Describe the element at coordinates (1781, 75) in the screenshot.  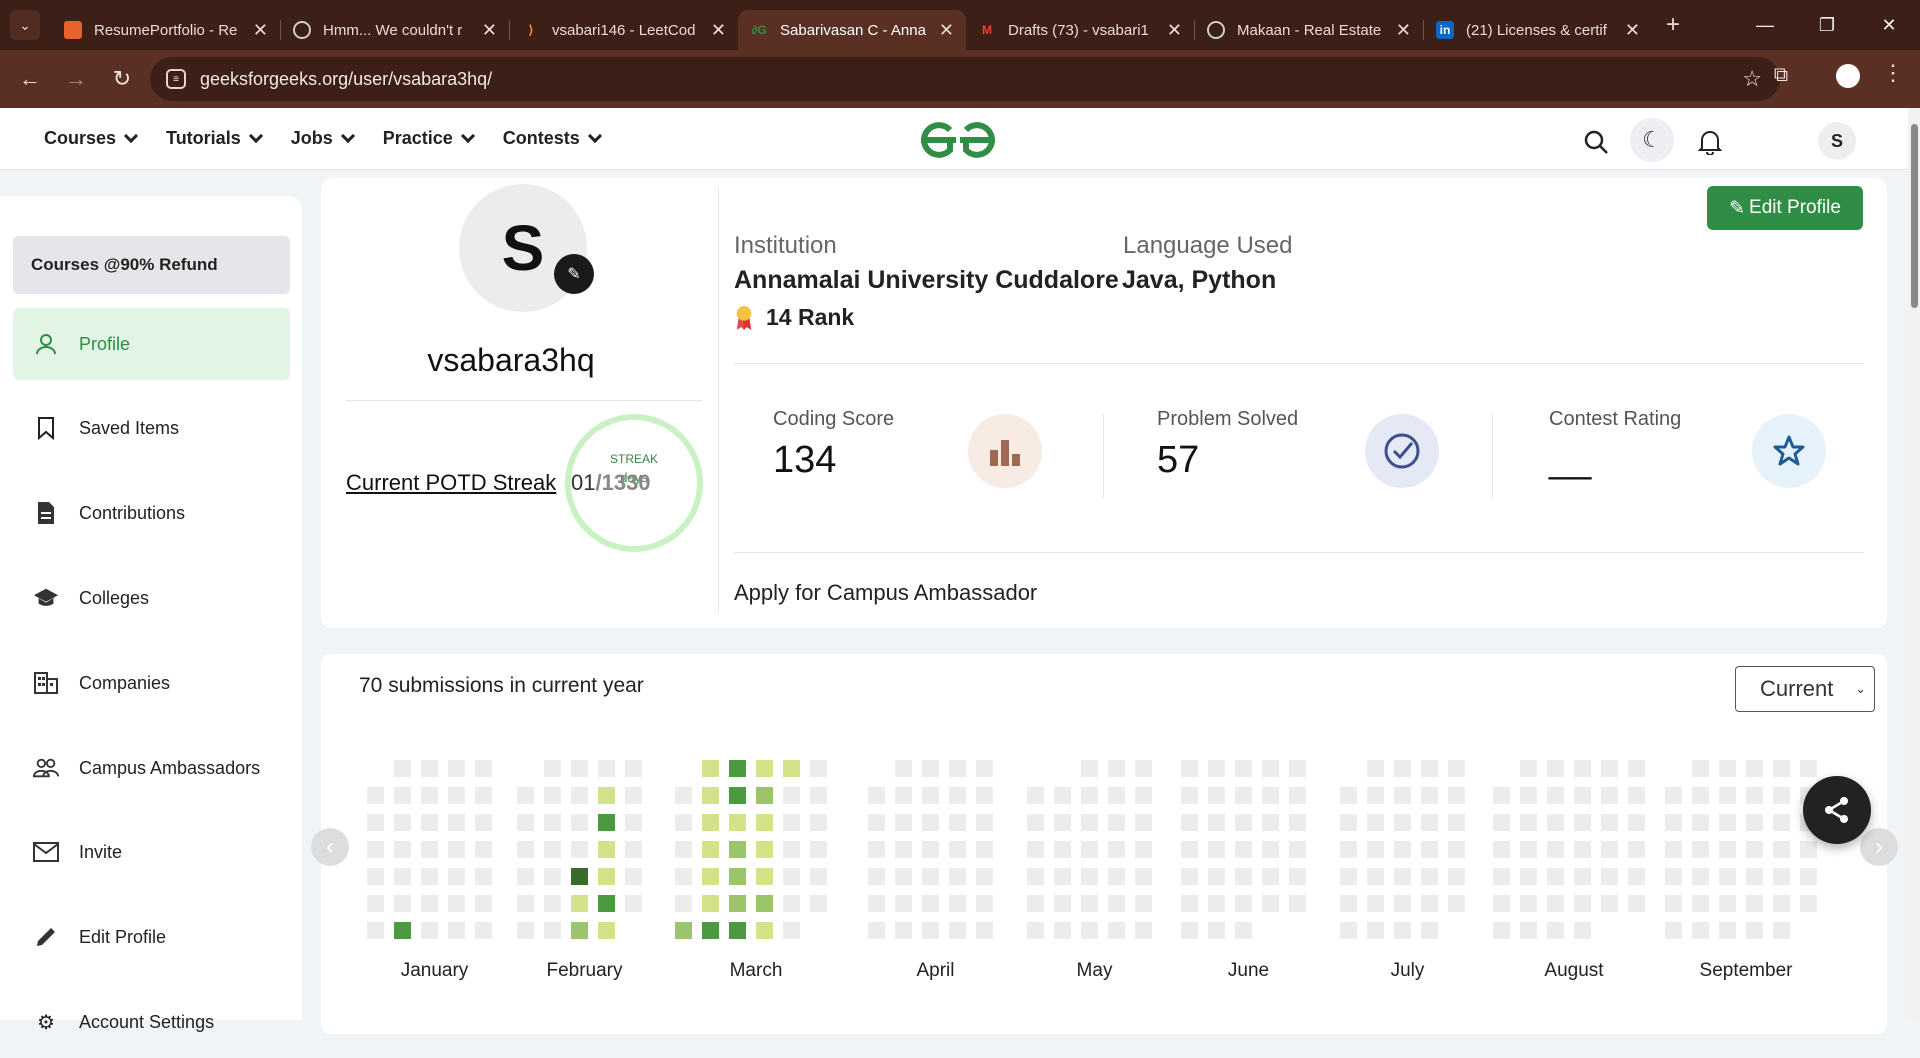
I see `extensions-icon: ⧉` at that location.